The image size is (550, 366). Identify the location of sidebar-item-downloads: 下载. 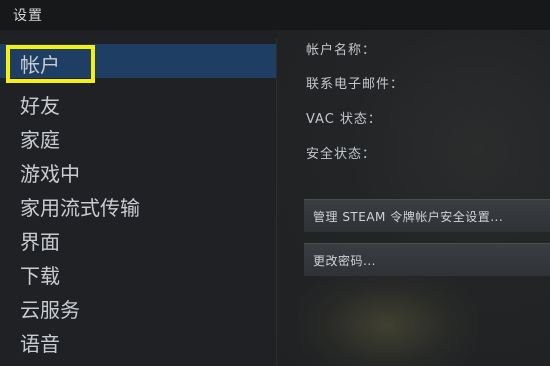
(138, 272).